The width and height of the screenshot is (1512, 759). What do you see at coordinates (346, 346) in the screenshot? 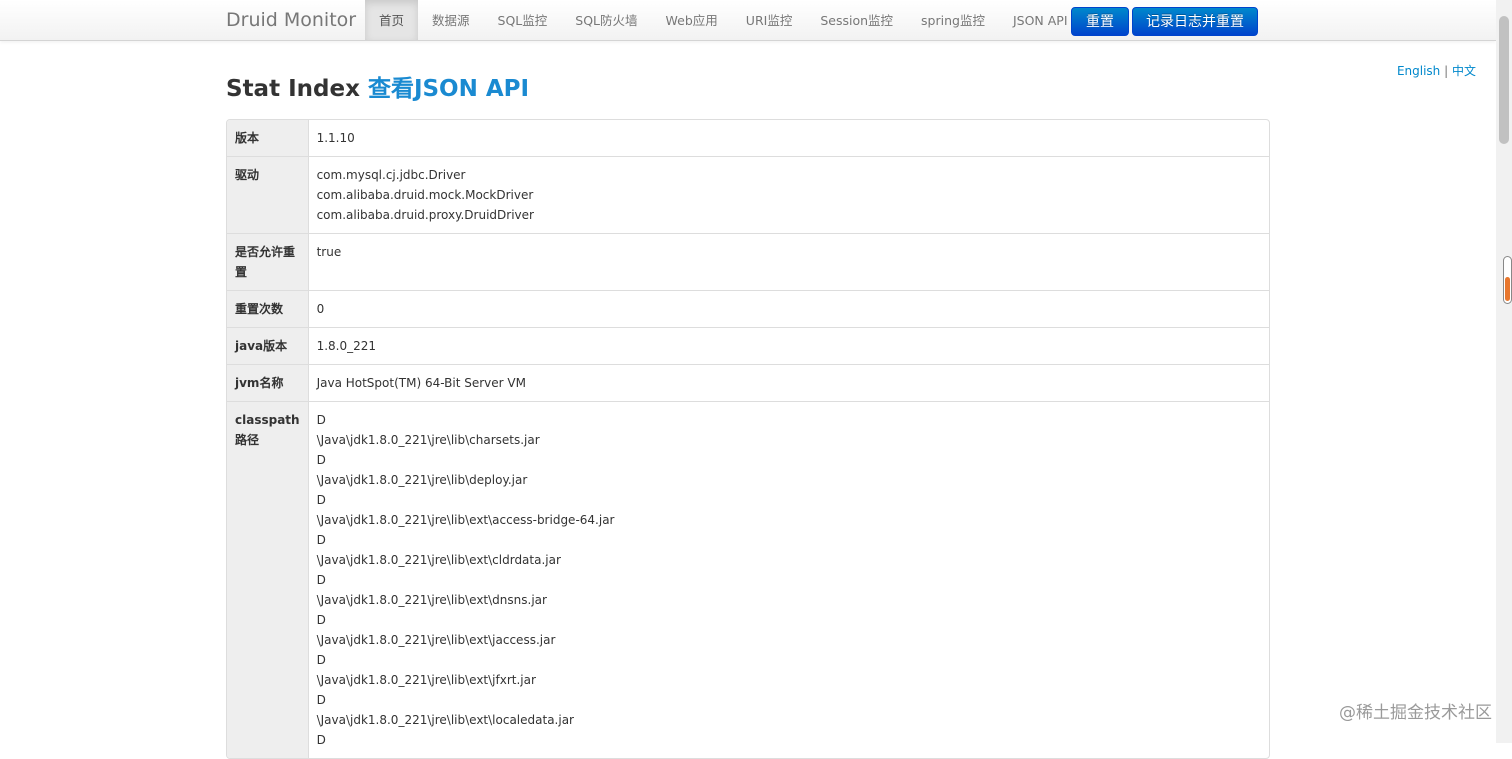
I see `value-line: 1.8.0_221` at bounding box center [346, 346].